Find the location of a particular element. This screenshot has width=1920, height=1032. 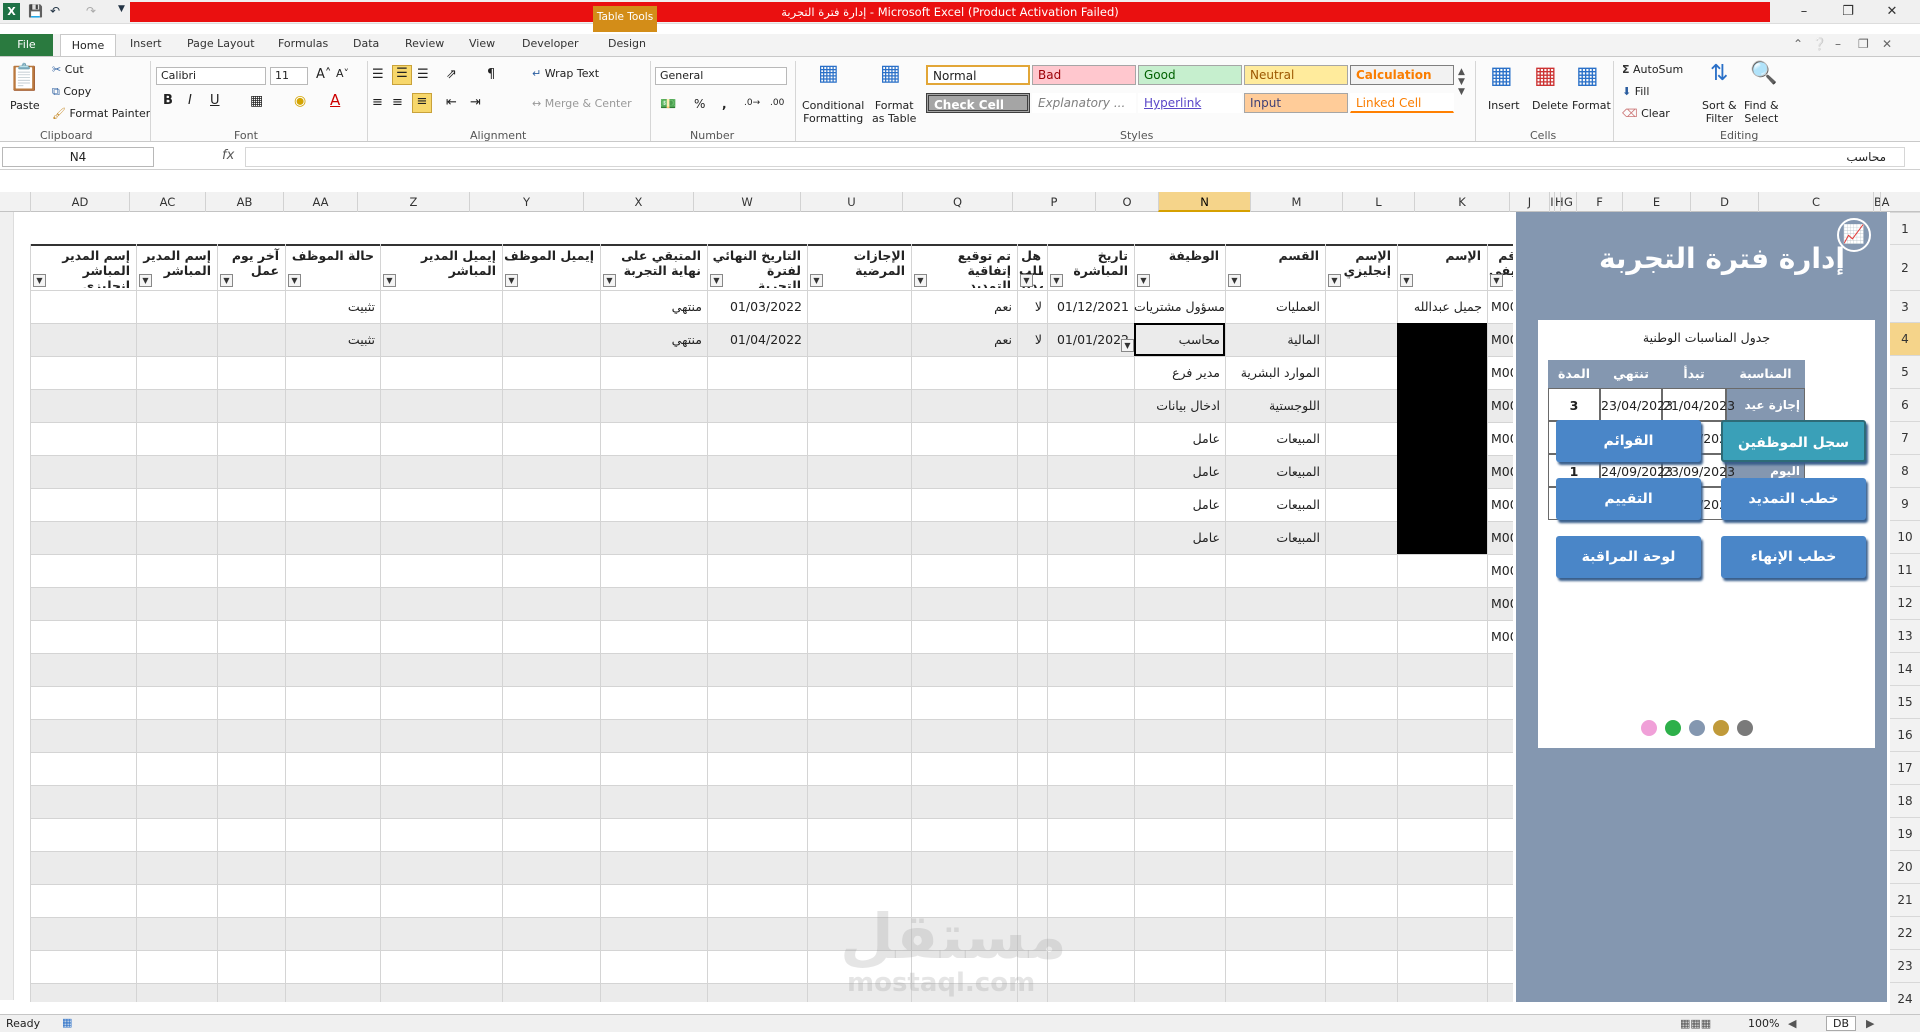

cell-end: 01/04/2022 is located at coordinates (757, 339).